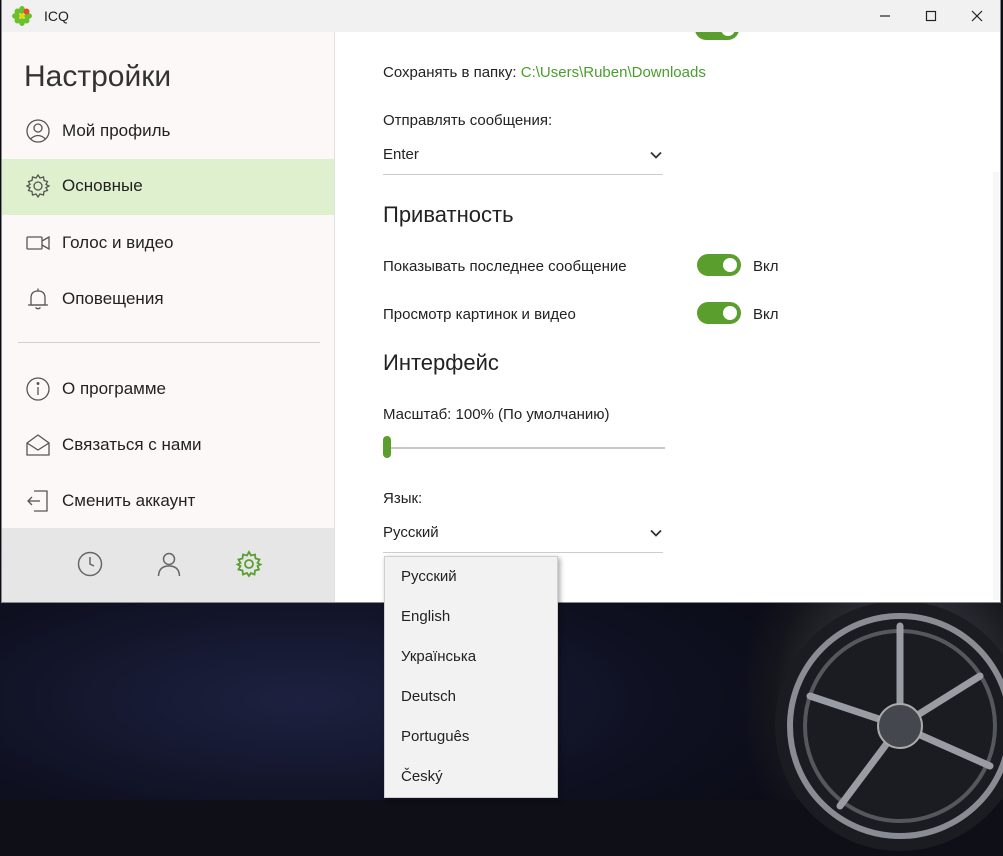  I want to click on send-messages-select: Enter, so click(523, 156).